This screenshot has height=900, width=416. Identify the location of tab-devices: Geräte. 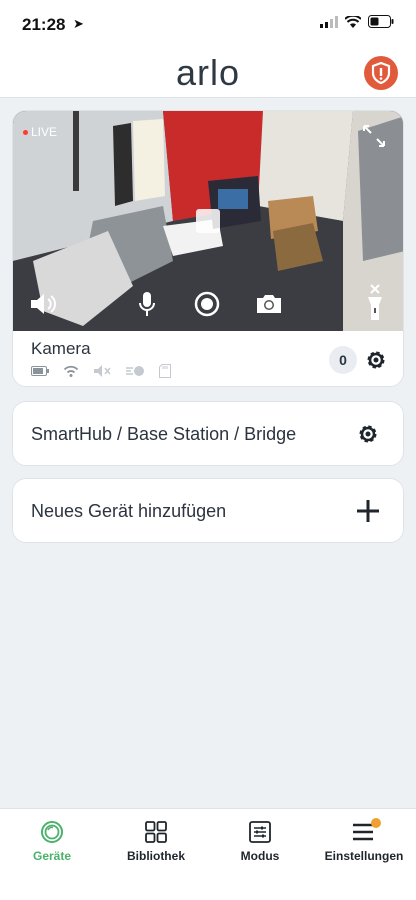
(52, 854).